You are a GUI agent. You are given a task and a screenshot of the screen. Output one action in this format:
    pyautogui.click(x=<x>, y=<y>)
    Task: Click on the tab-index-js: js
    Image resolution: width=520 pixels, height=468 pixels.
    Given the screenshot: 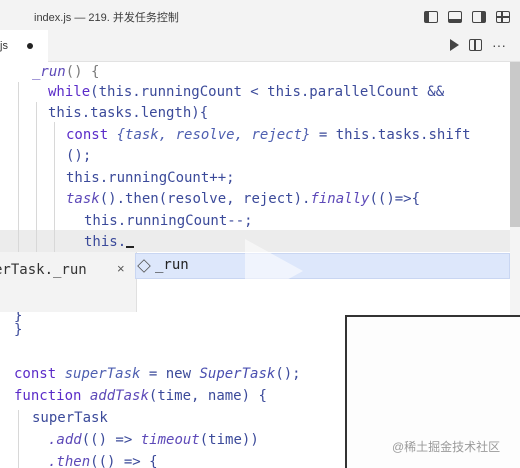 What is the action you would take?
    pyautogui.click(x=24, y=46)
    